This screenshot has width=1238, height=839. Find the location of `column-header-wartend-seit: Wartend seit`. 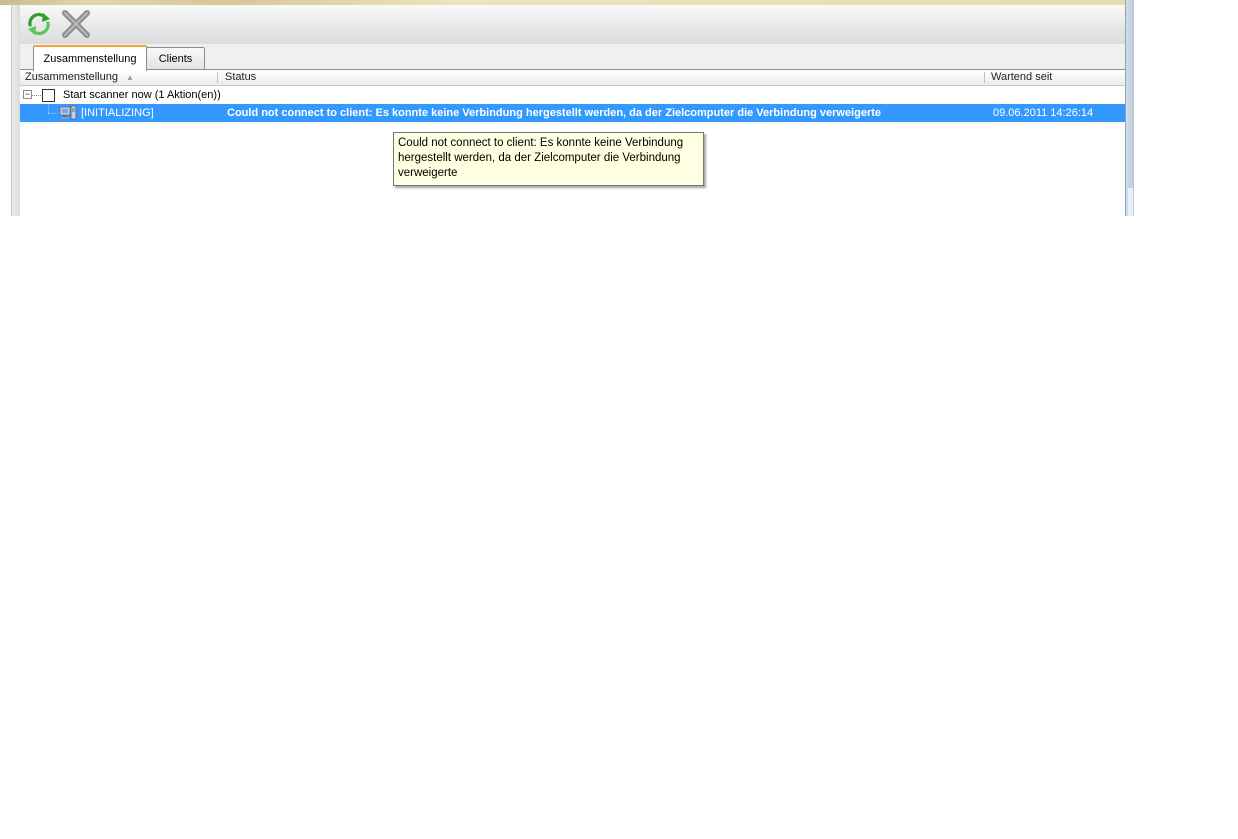

column-header-wartend-seit: Wartend seit is located at coordinates (1053, 77).